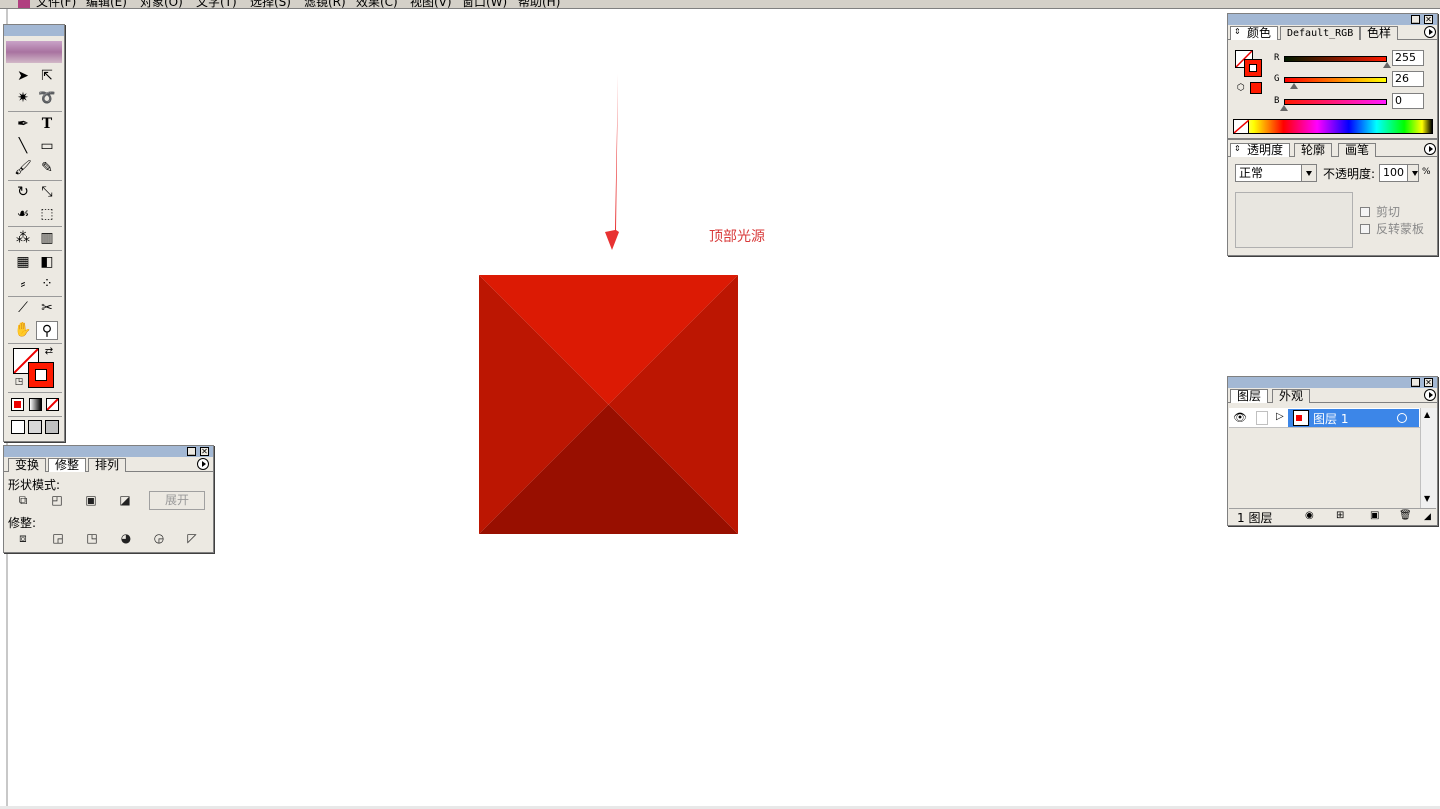  I want to click on crop-icon: ◕, so click(126, 538).